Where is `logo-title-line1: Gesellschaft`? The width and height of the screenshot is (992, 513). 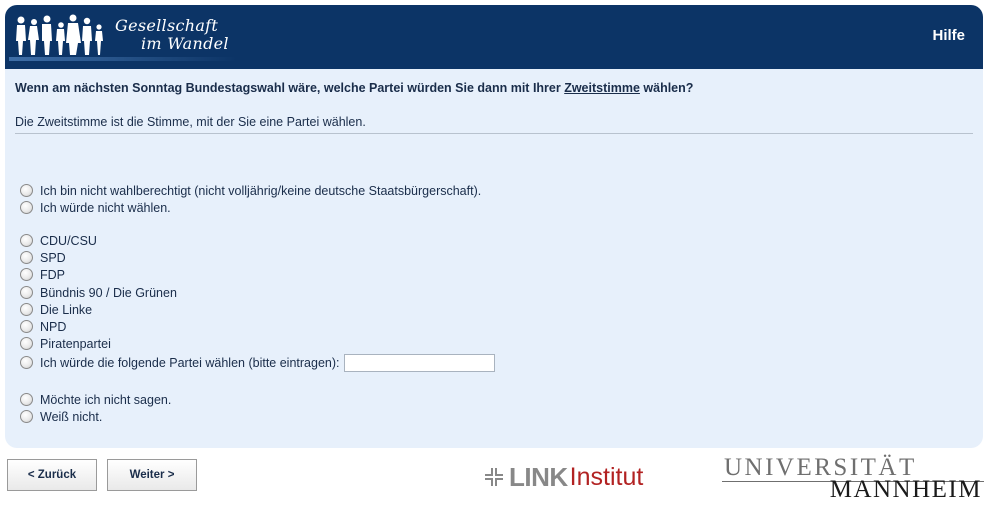
logo-title-line1: Gesellschaft is located at coordinates (167, 25).